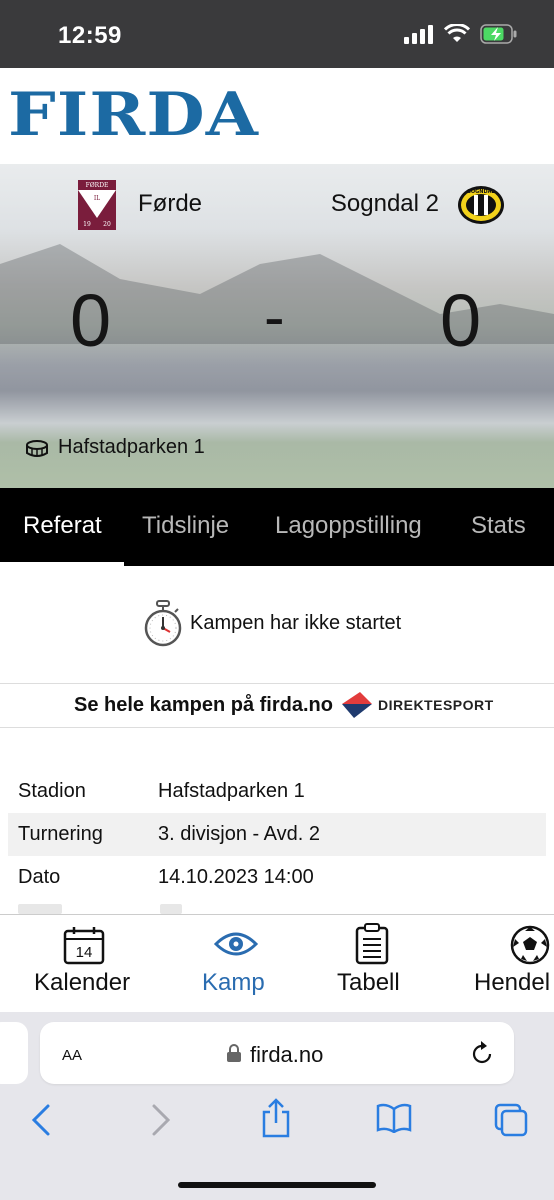 The height and width of the screenshot is (1200, 554). I want to click on sogndal-crest-icon: SOGNDAL, so click(481, 205).